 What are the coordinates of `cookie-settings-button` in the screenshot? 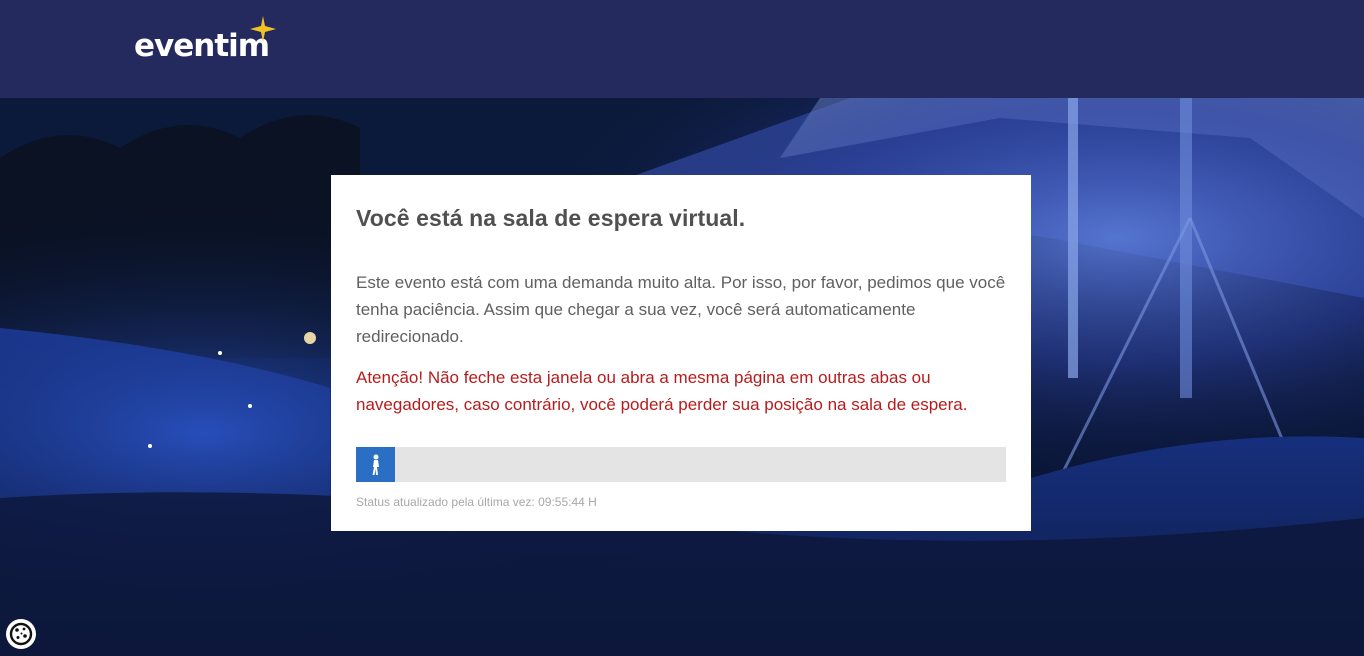 It's located at (21, 634).